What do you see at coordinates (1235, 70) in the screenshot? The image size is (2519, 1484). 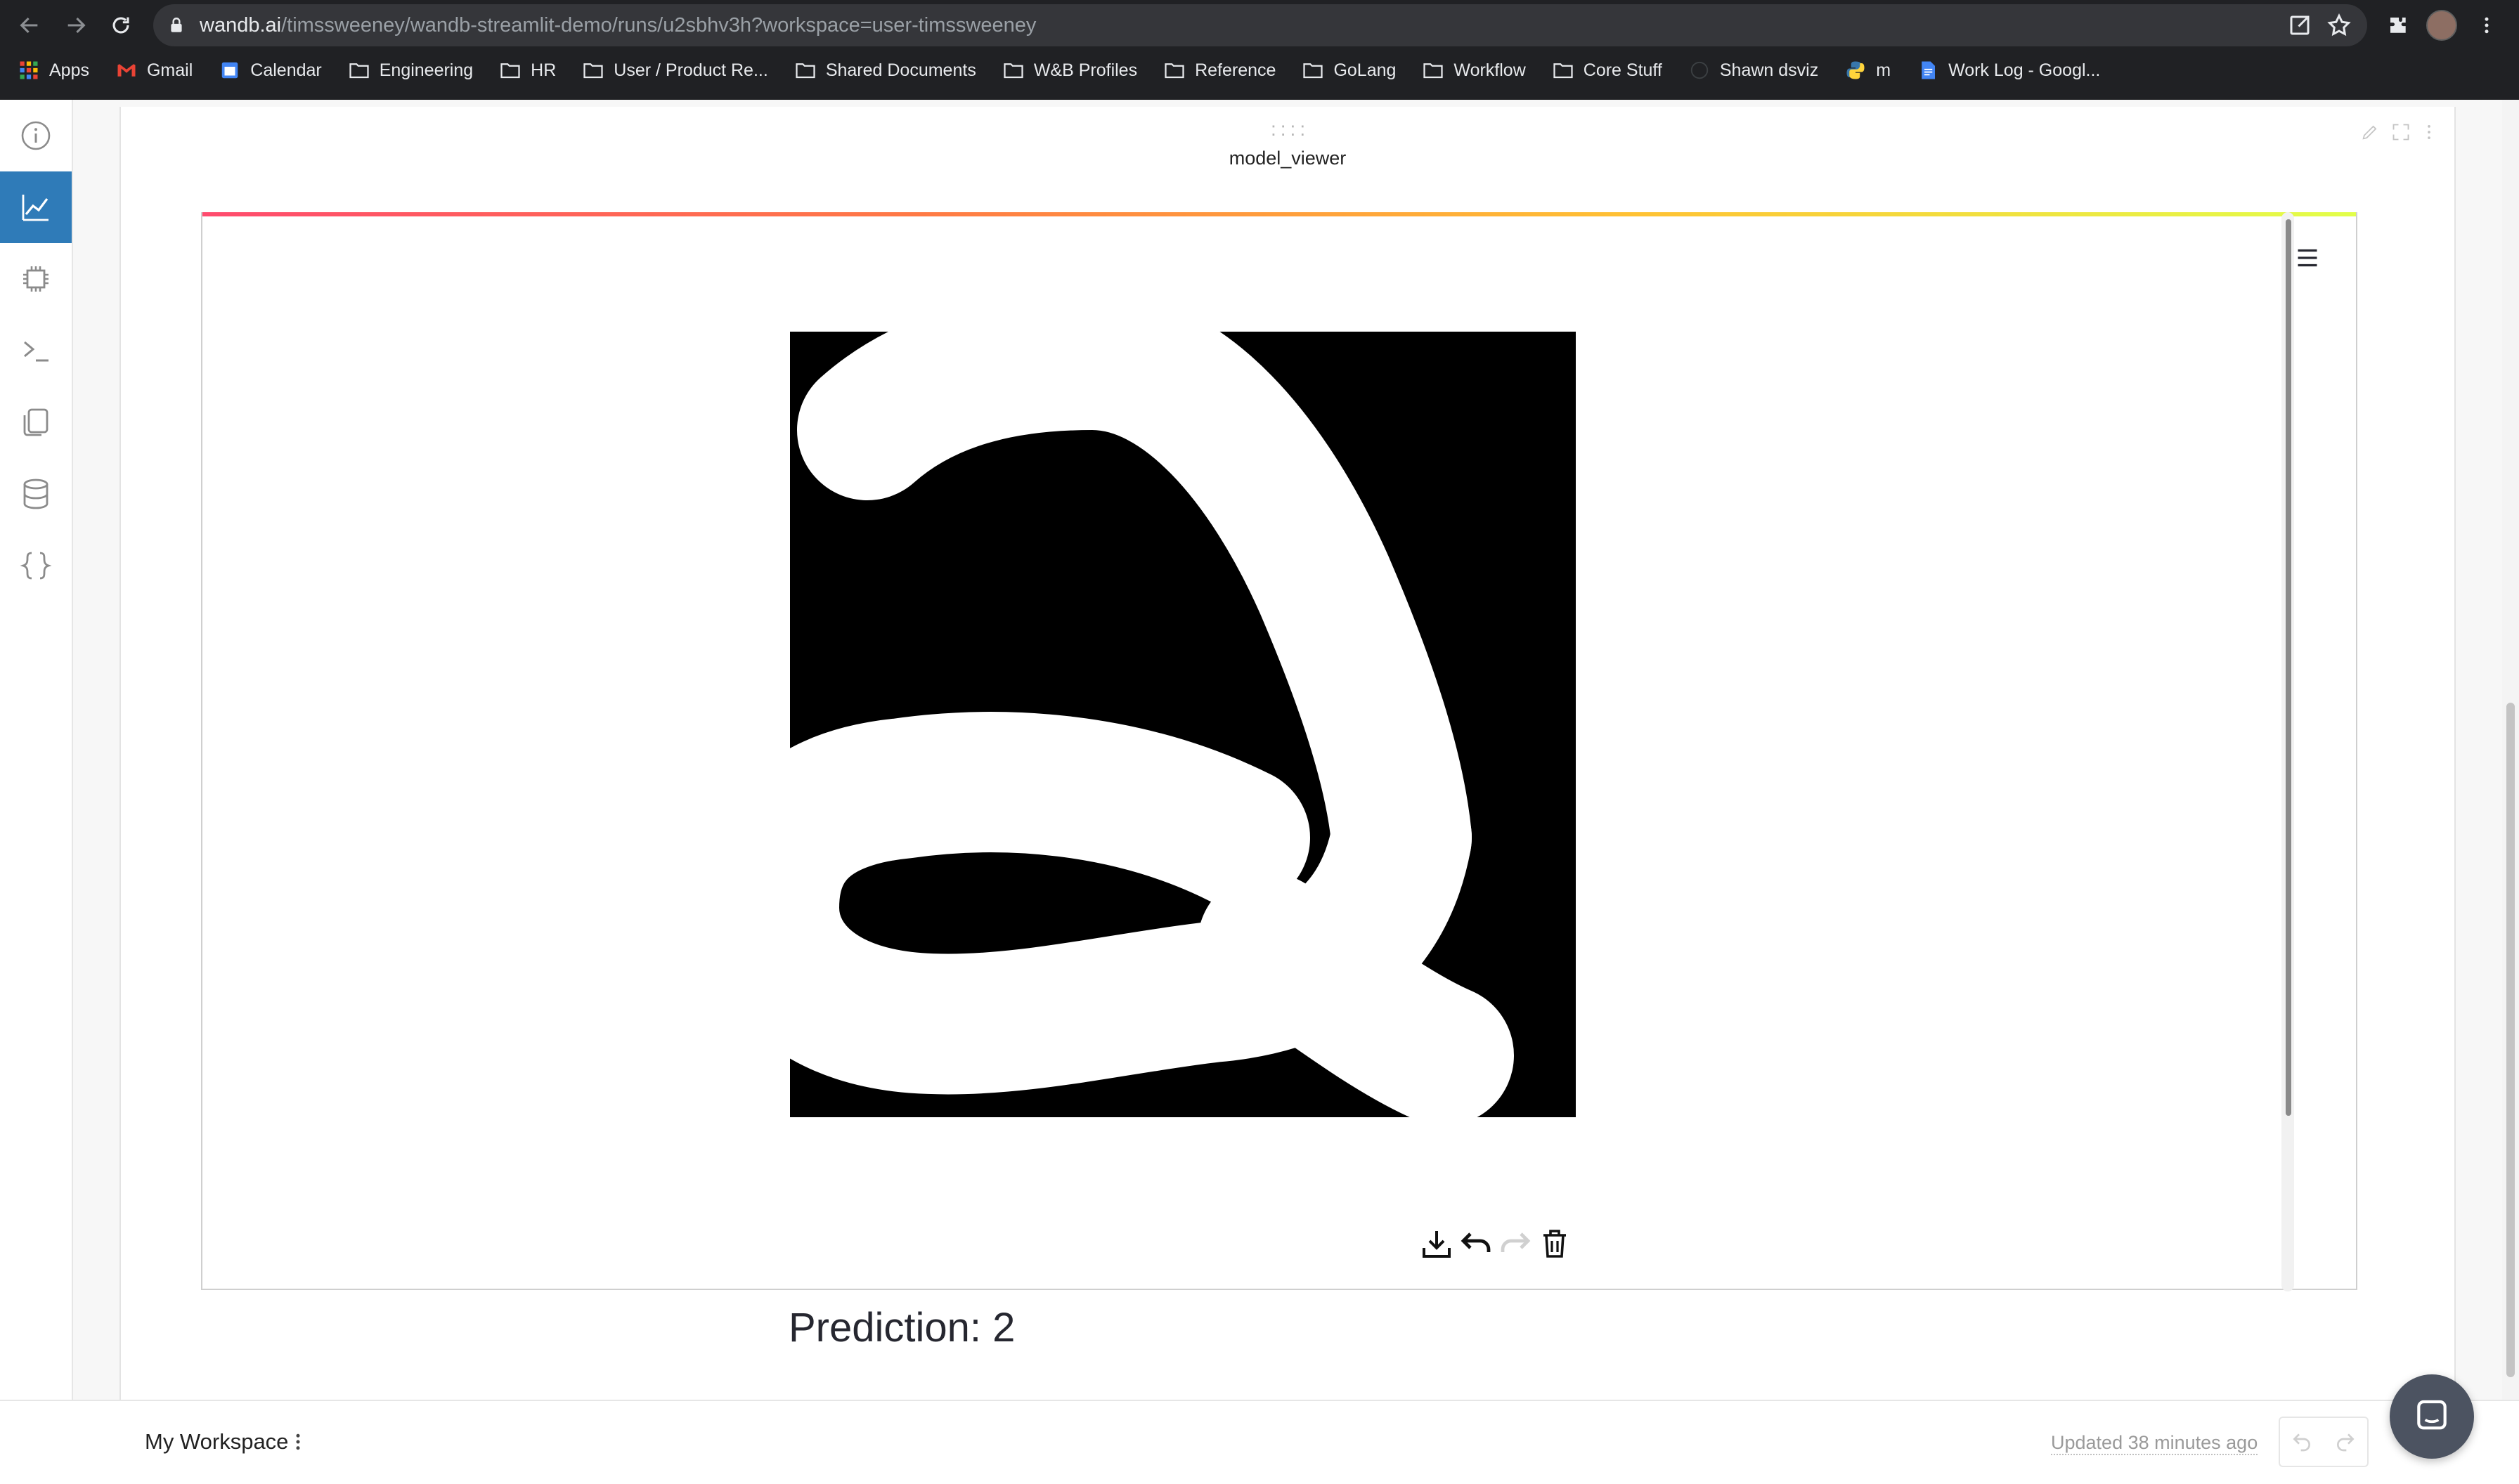 I see `bookmark-label: Reference` at bounding box center [1235, 70].